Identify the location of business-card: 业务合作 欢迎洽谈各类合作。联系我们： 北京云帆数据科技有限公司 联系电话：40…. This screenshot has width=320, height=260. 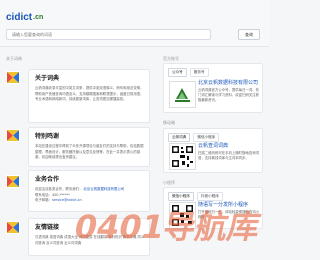
(89, 191).